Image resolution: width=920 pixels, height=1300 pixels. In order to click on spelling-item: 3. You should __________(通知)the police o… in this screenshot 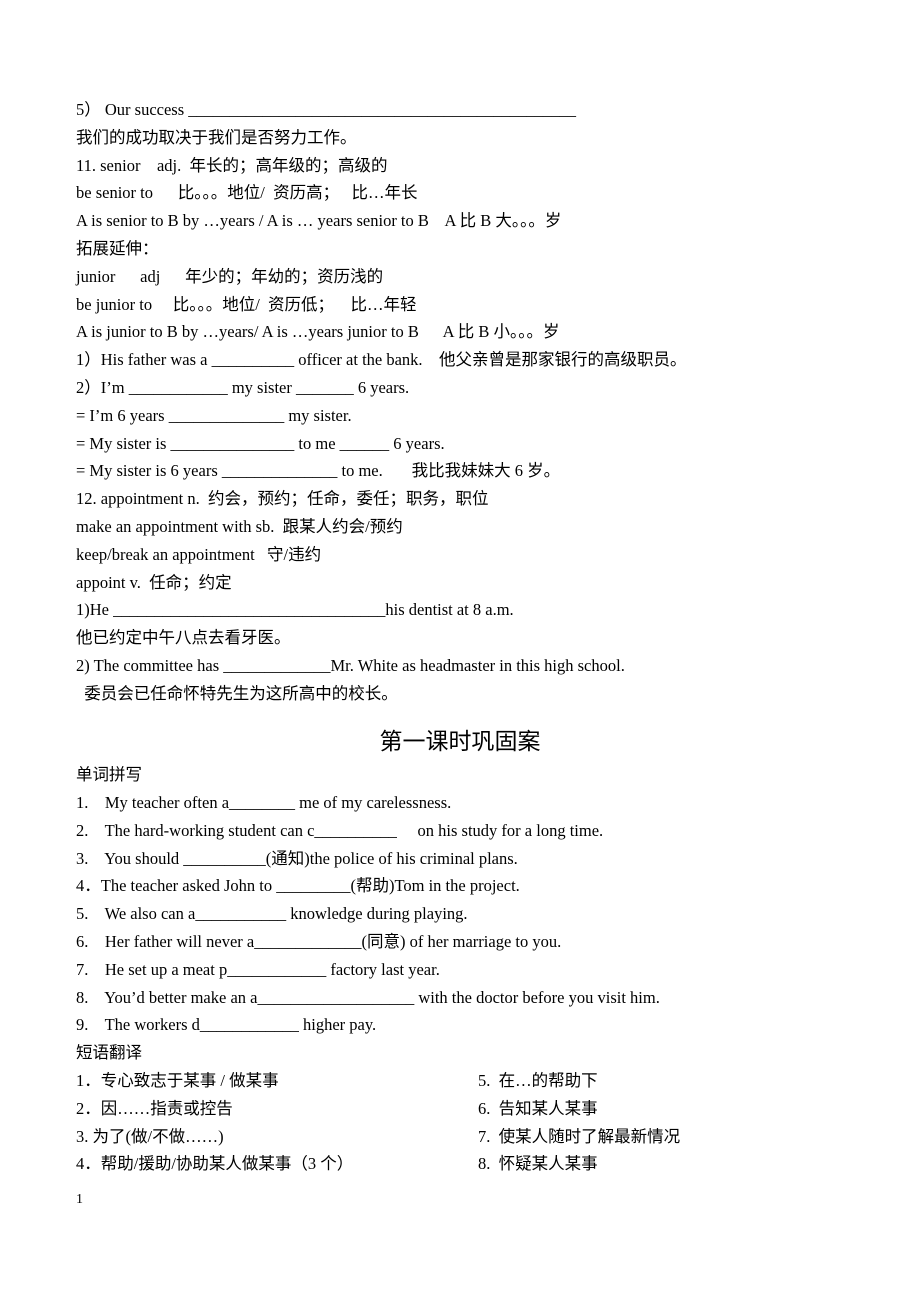, I will do `click(297, 858)`.